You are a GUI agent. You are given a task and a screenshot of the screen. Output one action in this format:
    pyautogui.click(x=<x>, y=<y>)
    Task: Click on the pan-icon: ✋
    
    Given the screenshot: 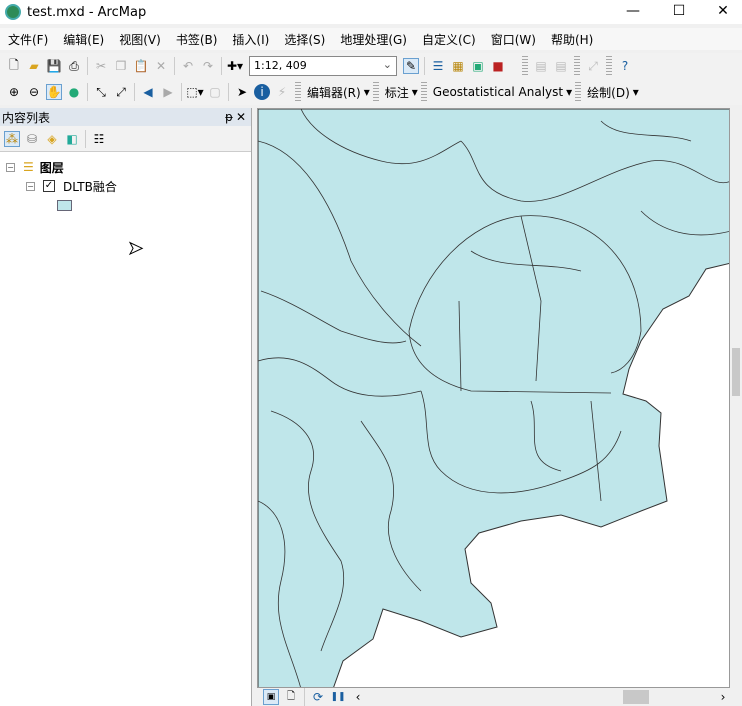 What is the action you would take?
    pyautogui.click(x=54, y=92)
    